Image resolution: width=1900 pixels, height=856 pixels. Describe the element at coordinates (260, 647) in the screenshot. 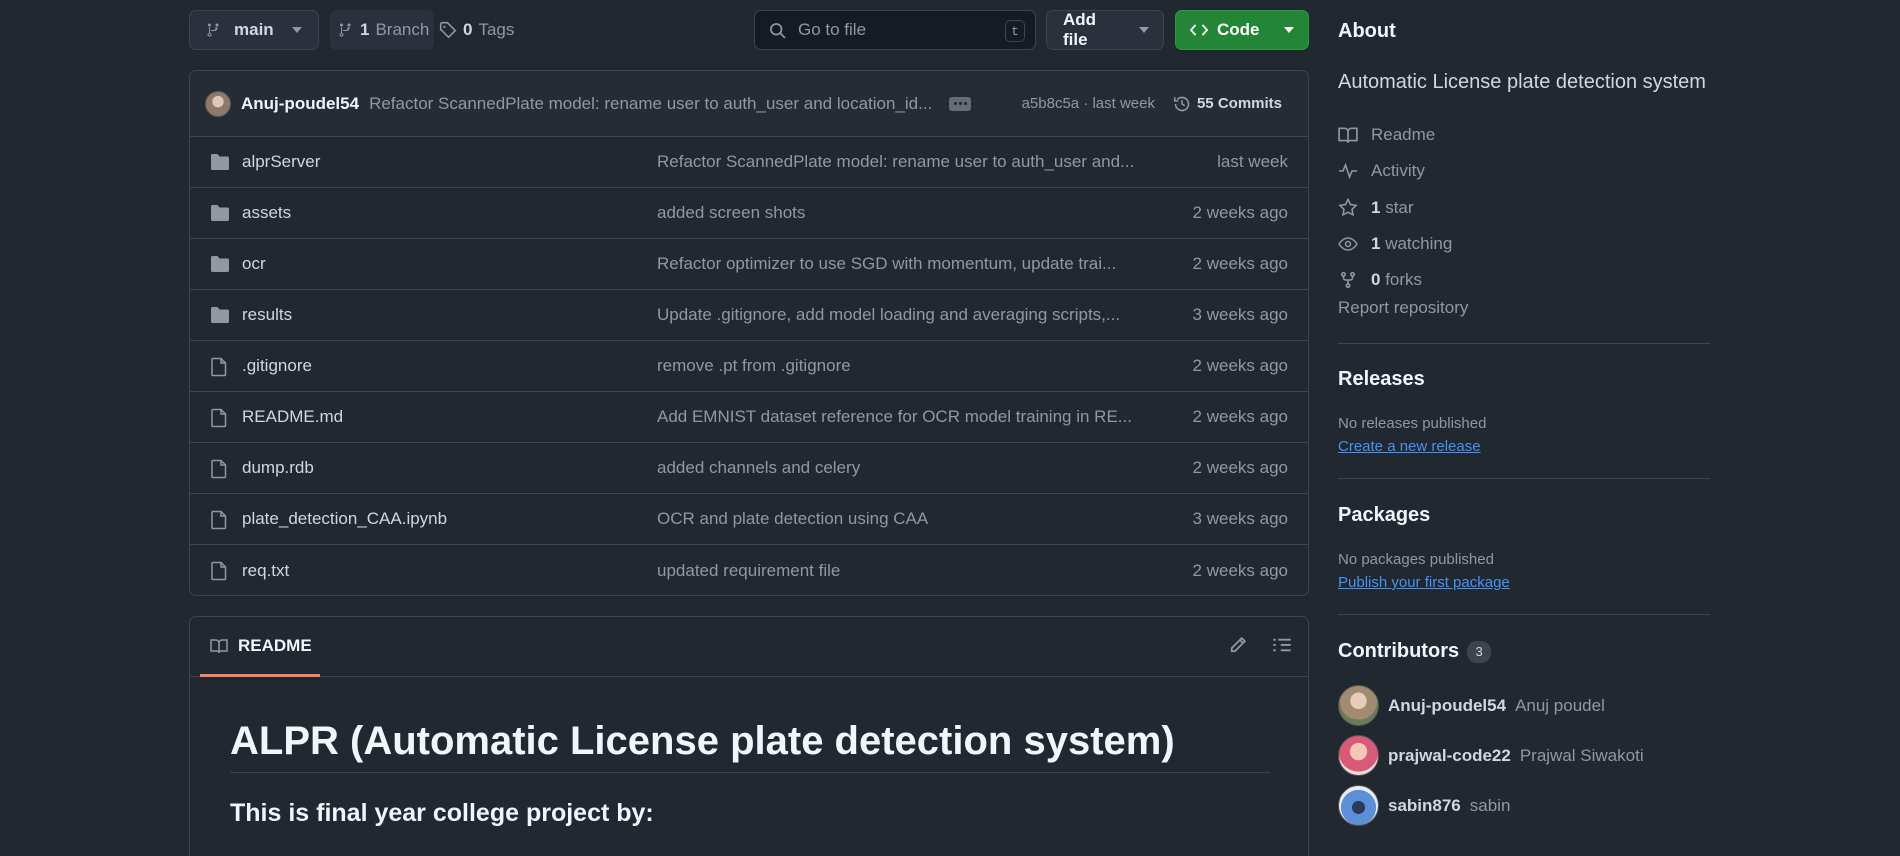

I see `tab-readme: README` at that location.